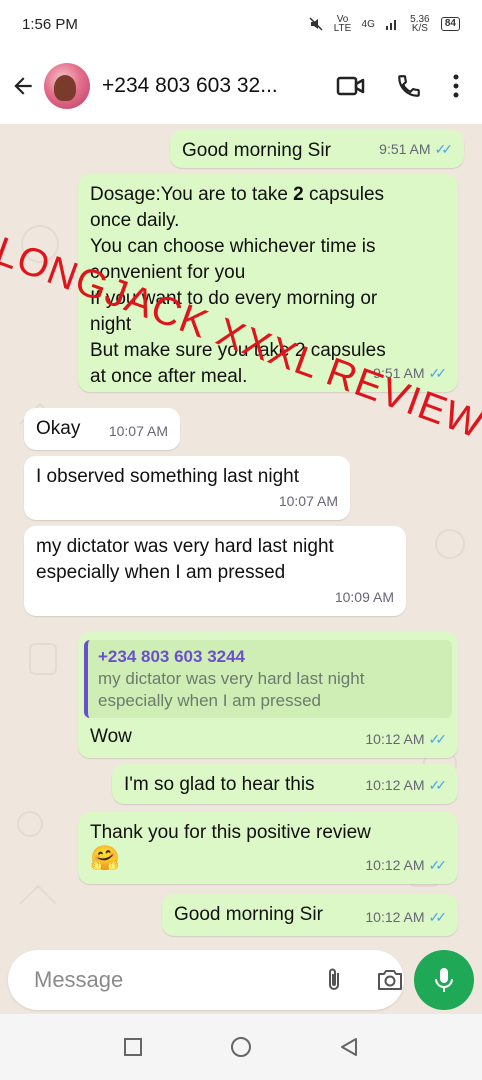  Describe the element at coordinates (420, 24) in the screenshot. I see `speed-label: 5.36 K/S` at that location.